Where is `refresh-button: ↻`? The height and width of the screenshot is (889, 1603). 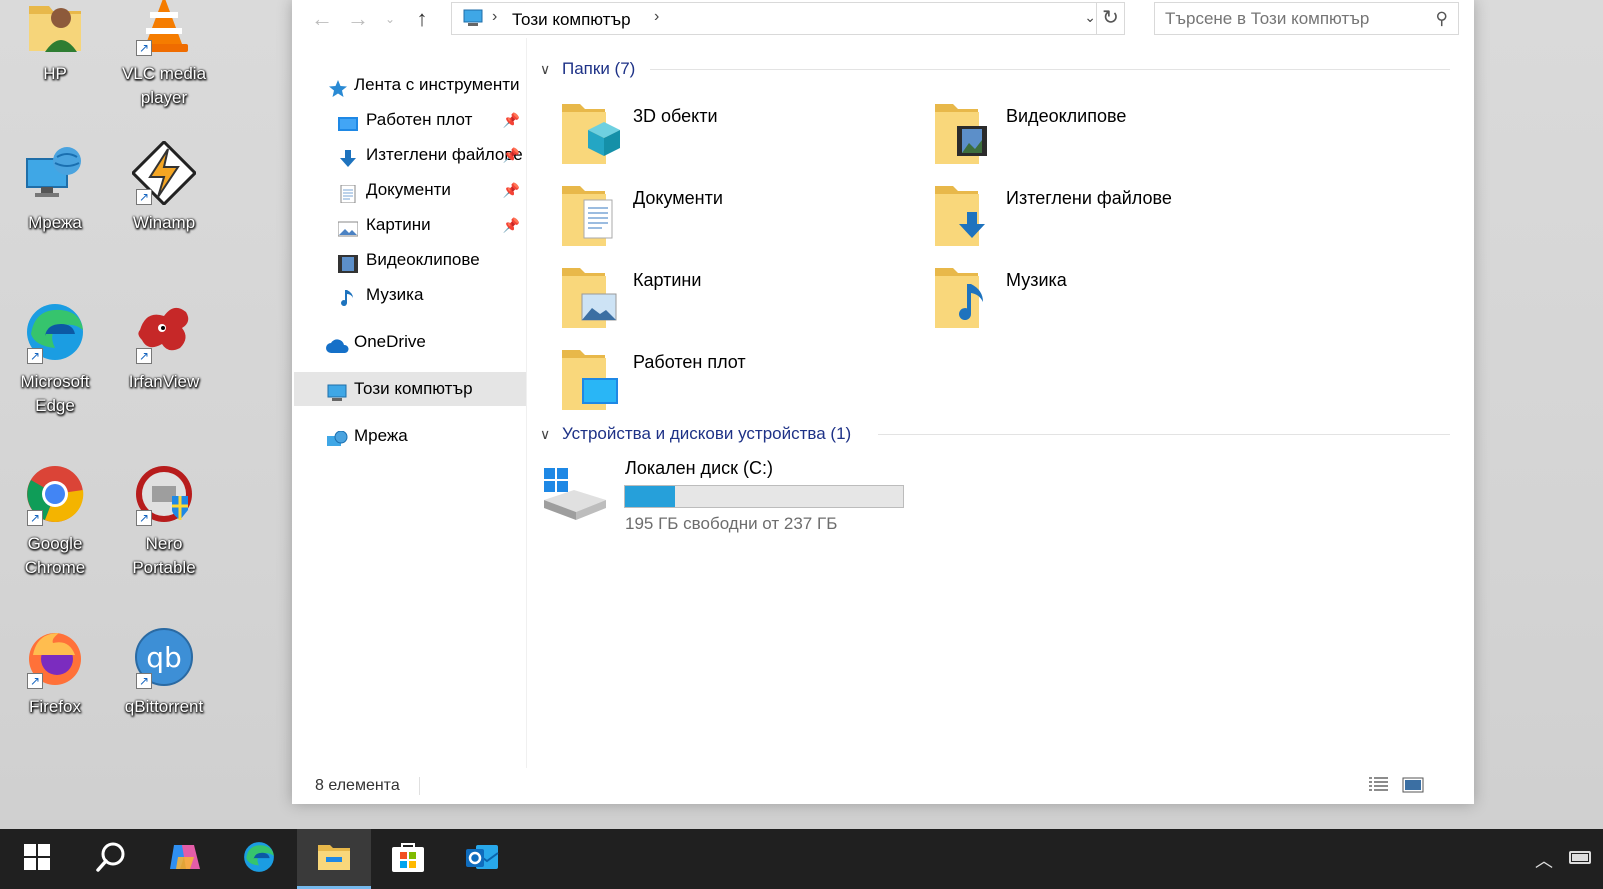 refresh-button: ↻ is located at coordinates (1110, 18).